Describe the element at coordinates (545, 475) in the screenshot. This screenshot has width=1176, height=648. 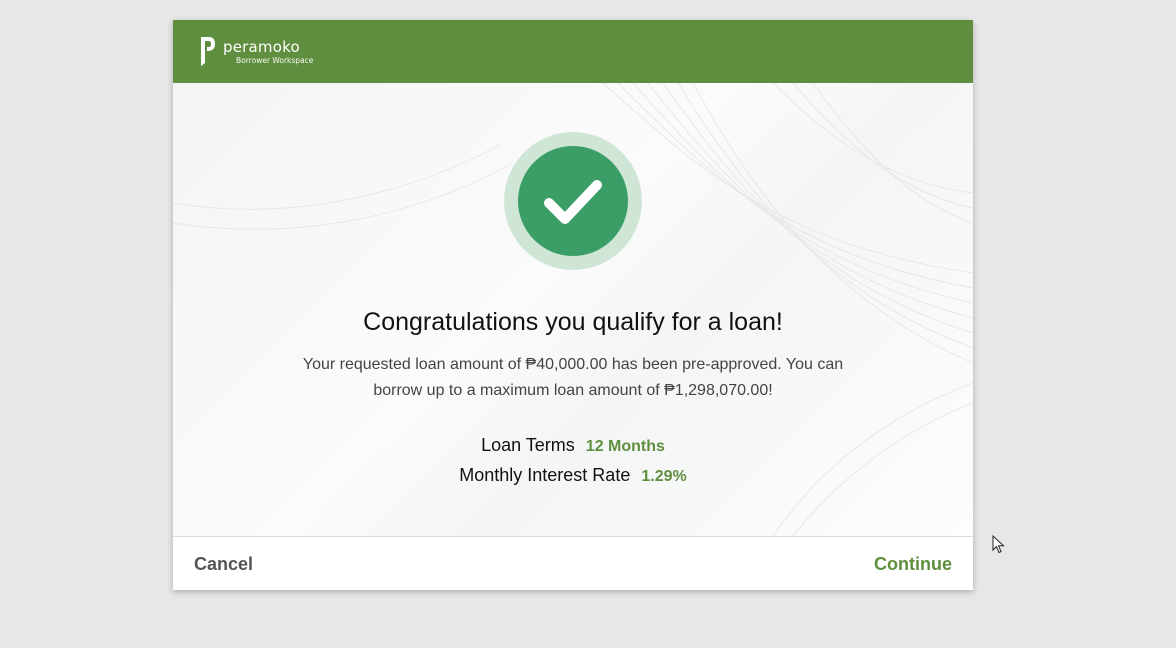
I see `interest-rate-label: Monthly Interest Rate` at that location.